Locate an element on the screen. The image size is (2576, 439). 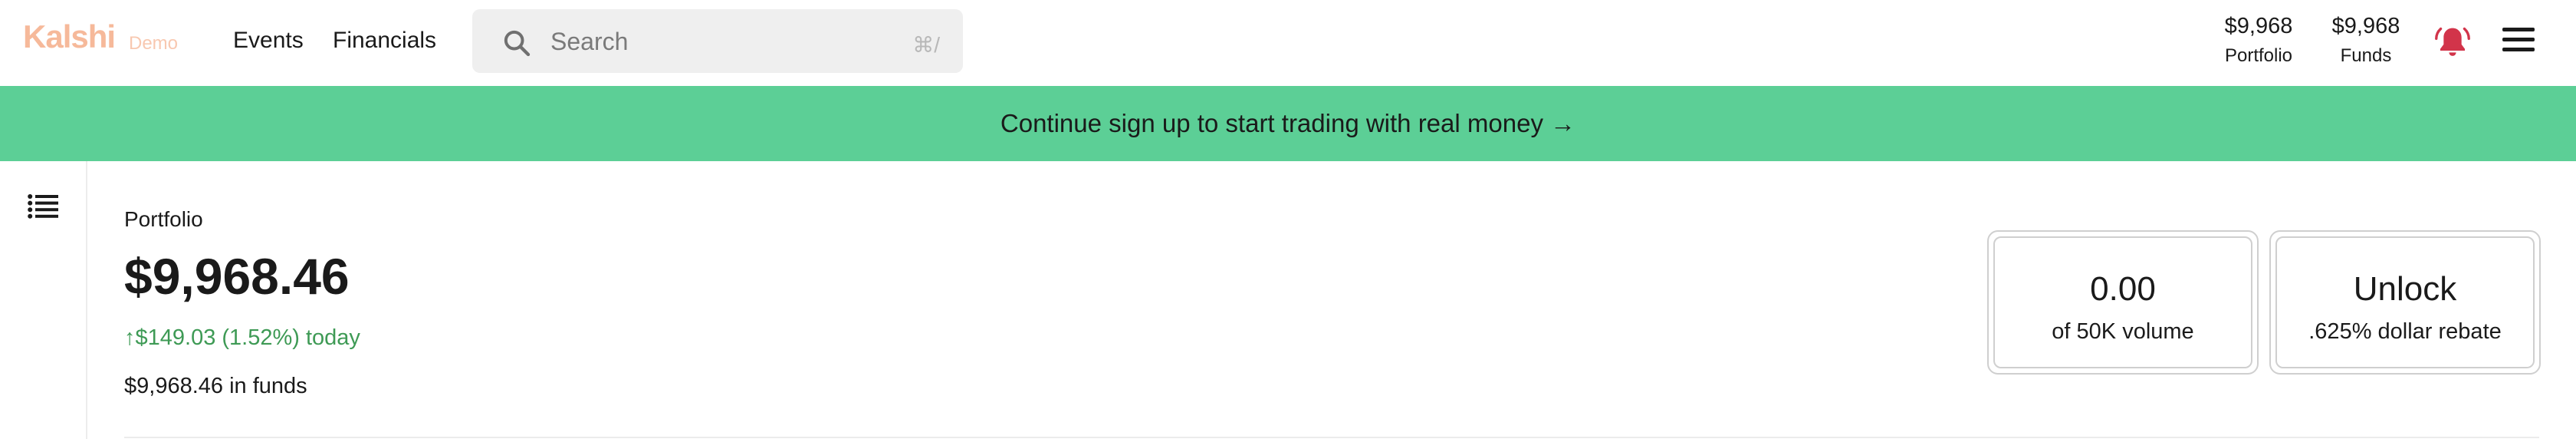
volume-card: 0.00 of 50K volume is located at coordinates (2123, 302).